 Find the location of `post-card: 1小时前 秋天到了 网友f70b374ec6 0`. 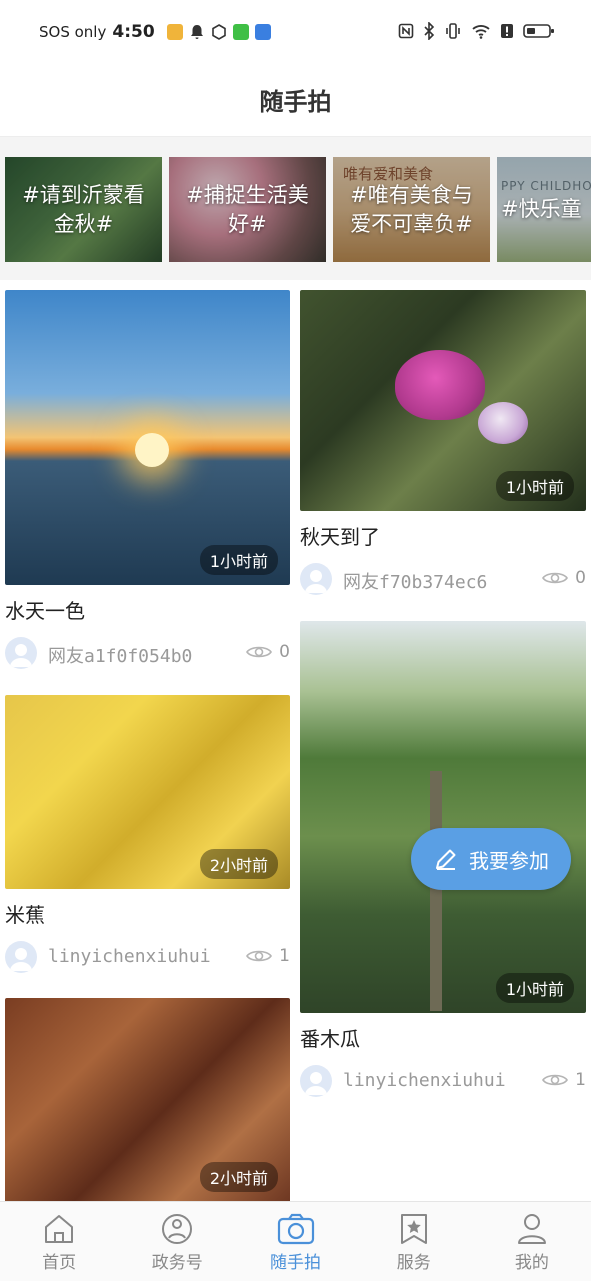

post-card: 1小时前 秋天到了 网友f70b374ec6 0 is located at coordinates (443, 444).